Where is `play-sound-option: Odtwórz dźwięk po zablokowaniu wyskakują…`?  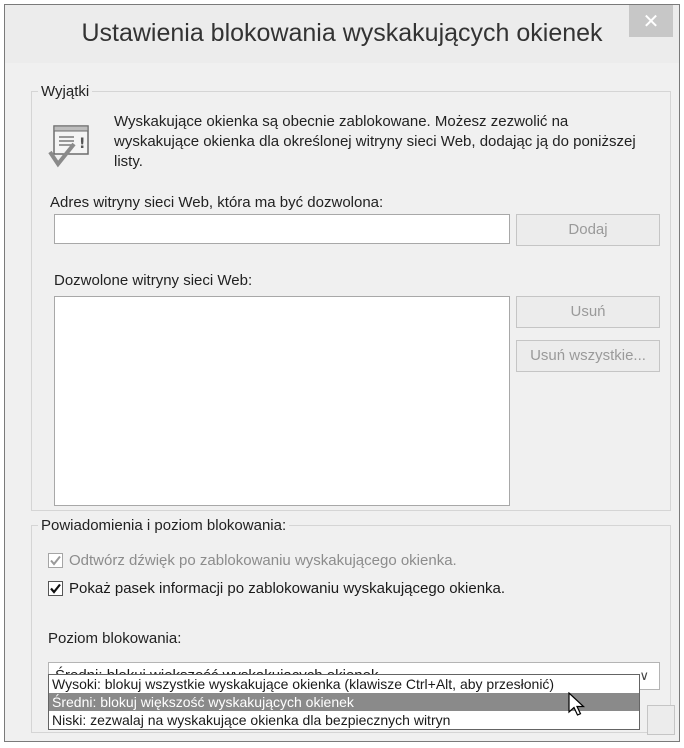
play-sound-option: Odtwórz dźwięk po zablokowaniu wyskakują… is located at coordinates (252, 560).